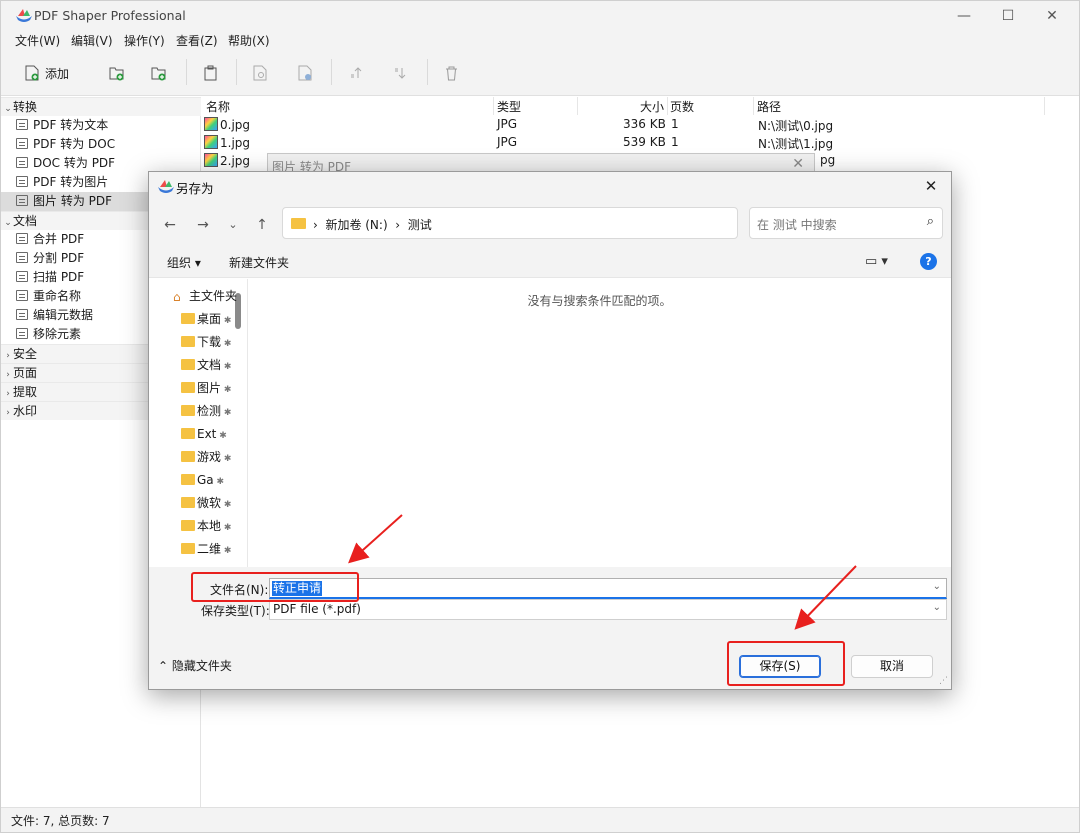  I want to click on annotation-box-filename, so click(275, 587).